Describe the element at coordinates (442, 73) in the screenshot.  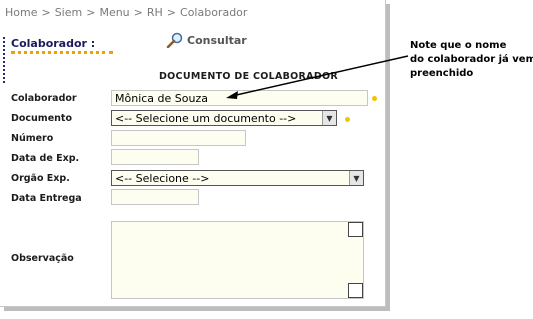
I see `annotation-line-3: preenchido` at that location.